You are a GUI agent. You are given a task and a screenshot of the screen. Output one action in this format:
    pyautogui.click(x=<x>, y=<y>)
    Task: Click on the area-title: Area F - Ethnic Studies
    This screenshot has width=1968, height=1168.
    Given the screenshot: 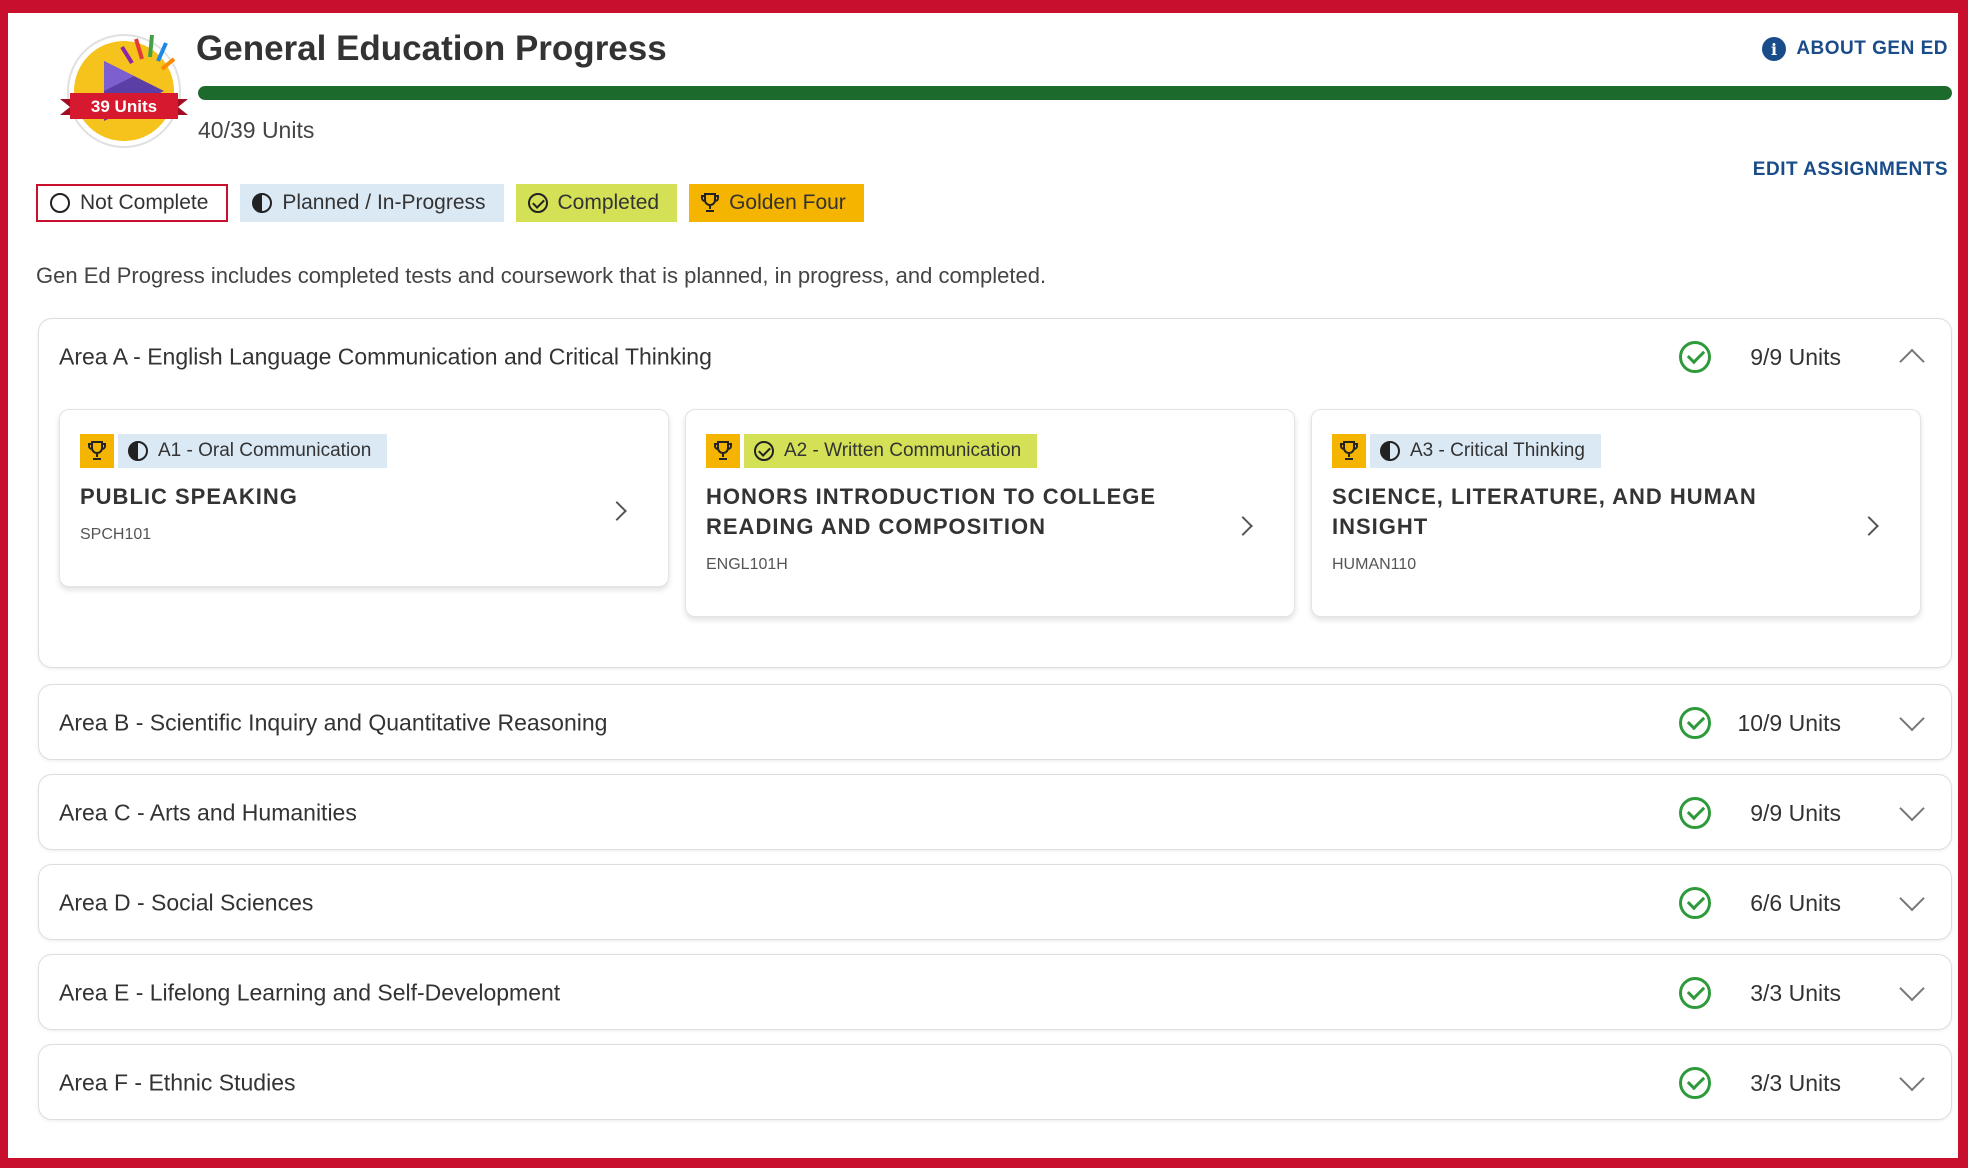 What is the action you would take?
    pyautogui.click(x=177, y=1082)
    